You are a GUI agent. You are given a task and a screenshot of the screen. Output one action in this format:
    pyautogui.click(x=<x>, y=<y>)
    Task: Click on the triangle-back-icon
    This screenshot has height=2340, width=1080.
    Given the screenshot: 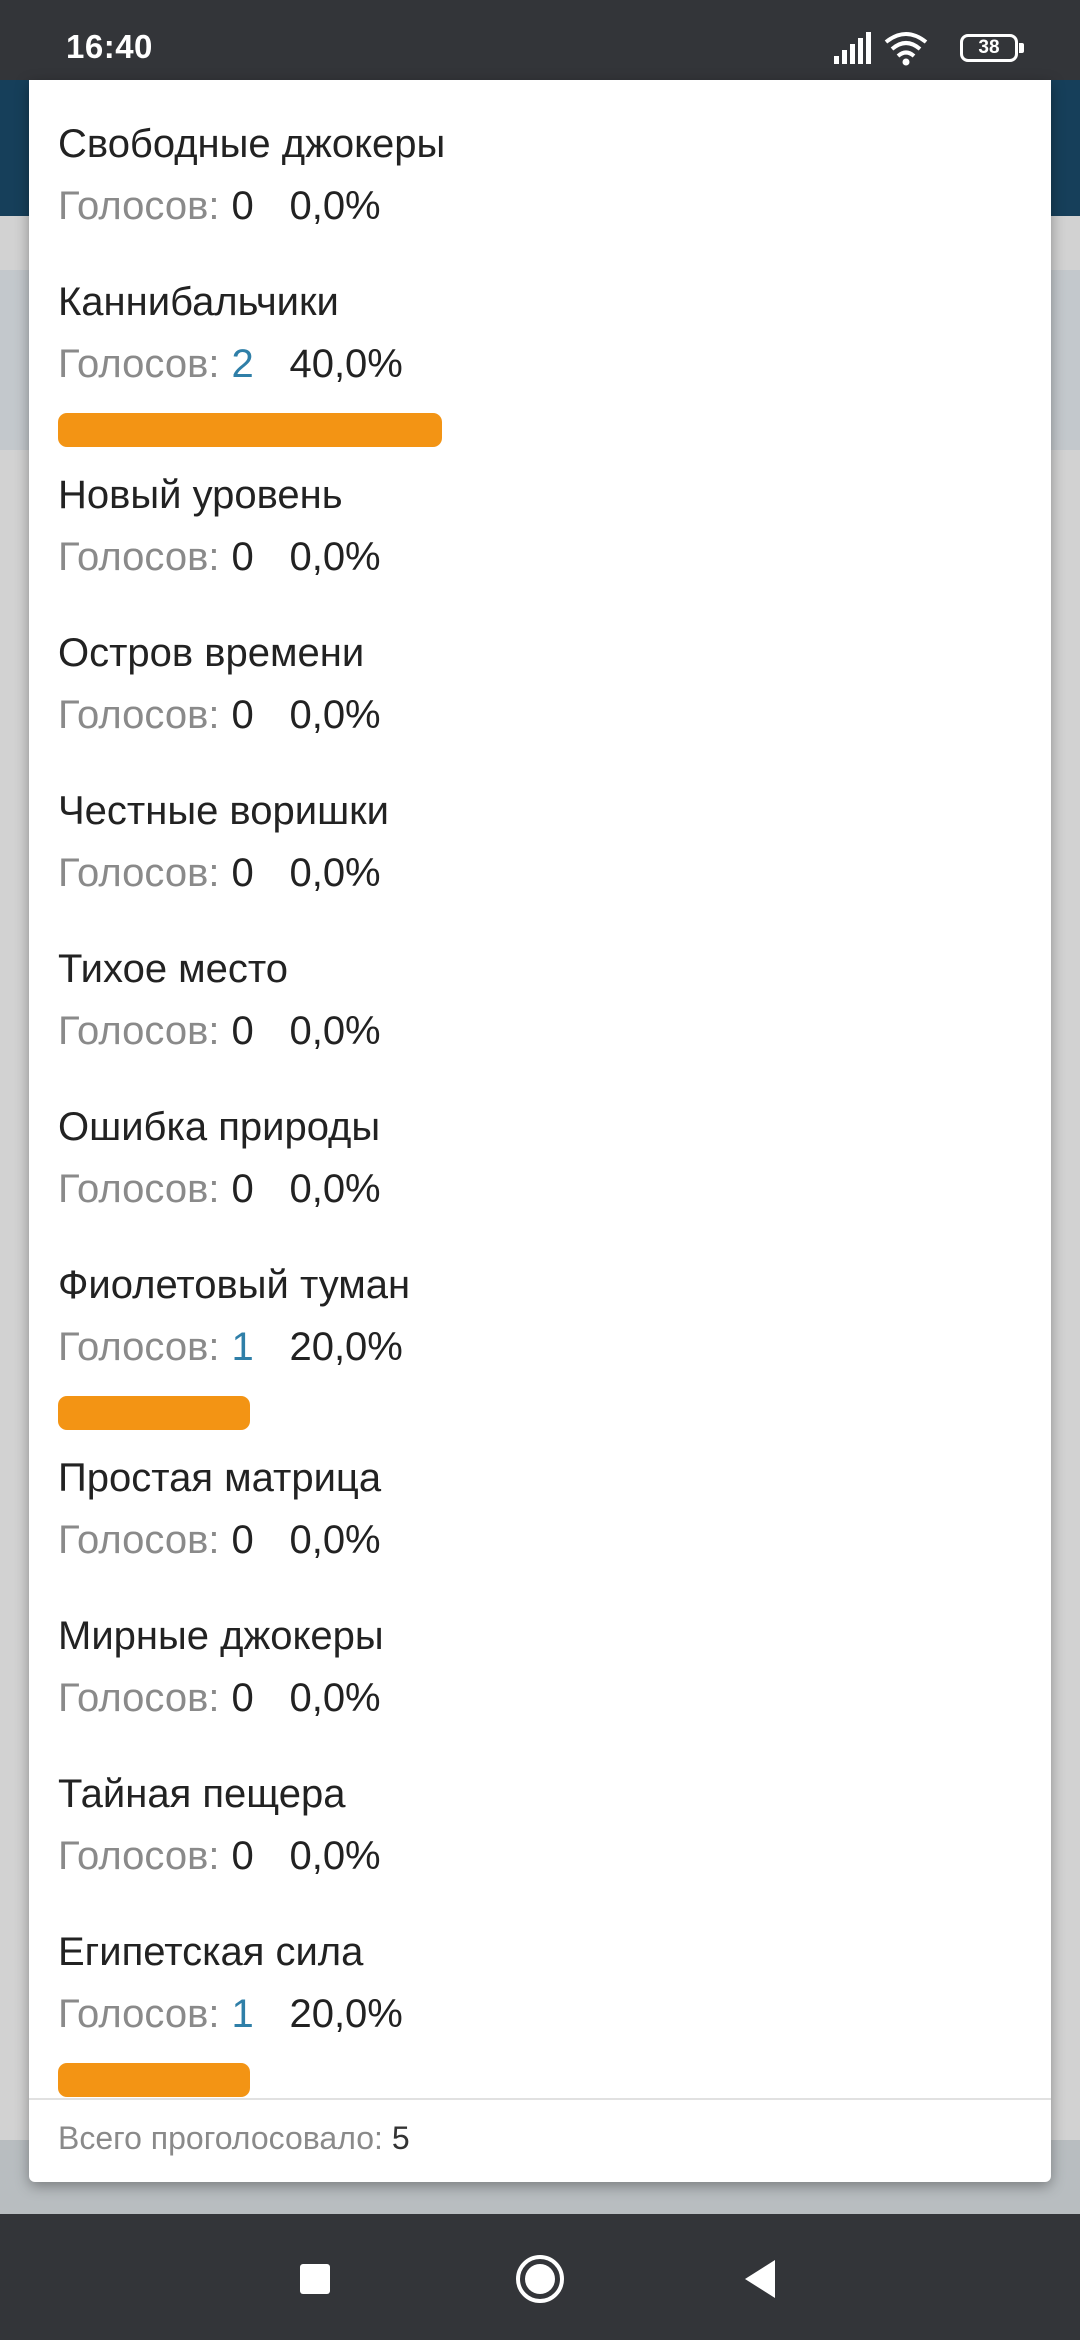 What is the action you would take?
    pyautogui.click(x=762, y=2279)
    